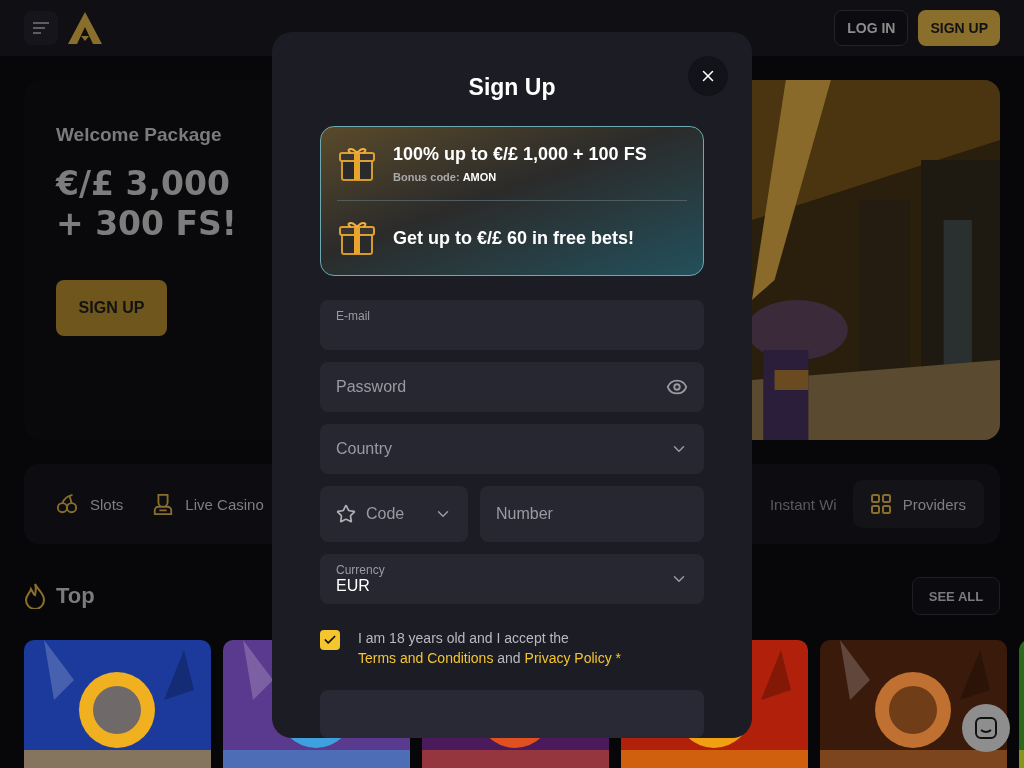  I want to click on flame-icon, so click(35, 596).